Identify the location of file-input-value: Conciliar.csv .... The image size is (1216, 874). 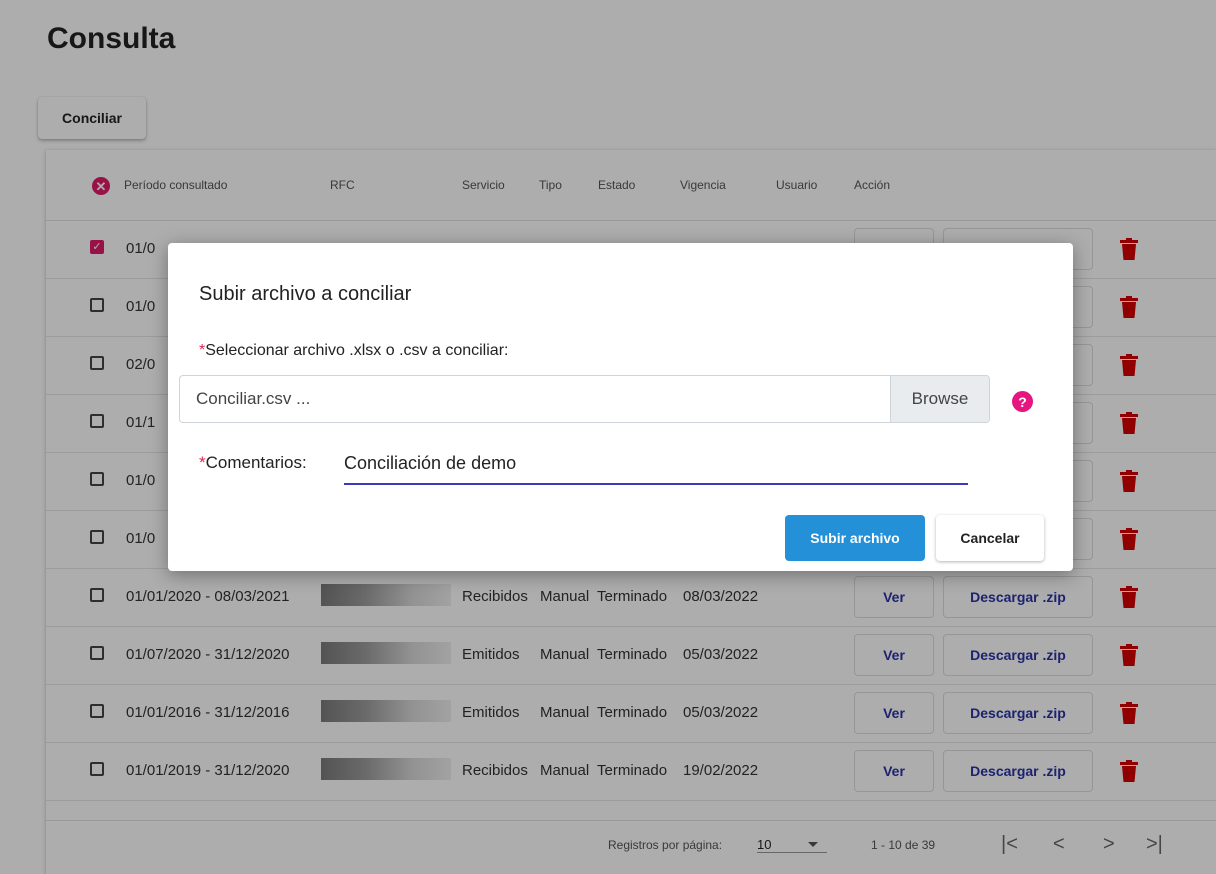
(253, 398).